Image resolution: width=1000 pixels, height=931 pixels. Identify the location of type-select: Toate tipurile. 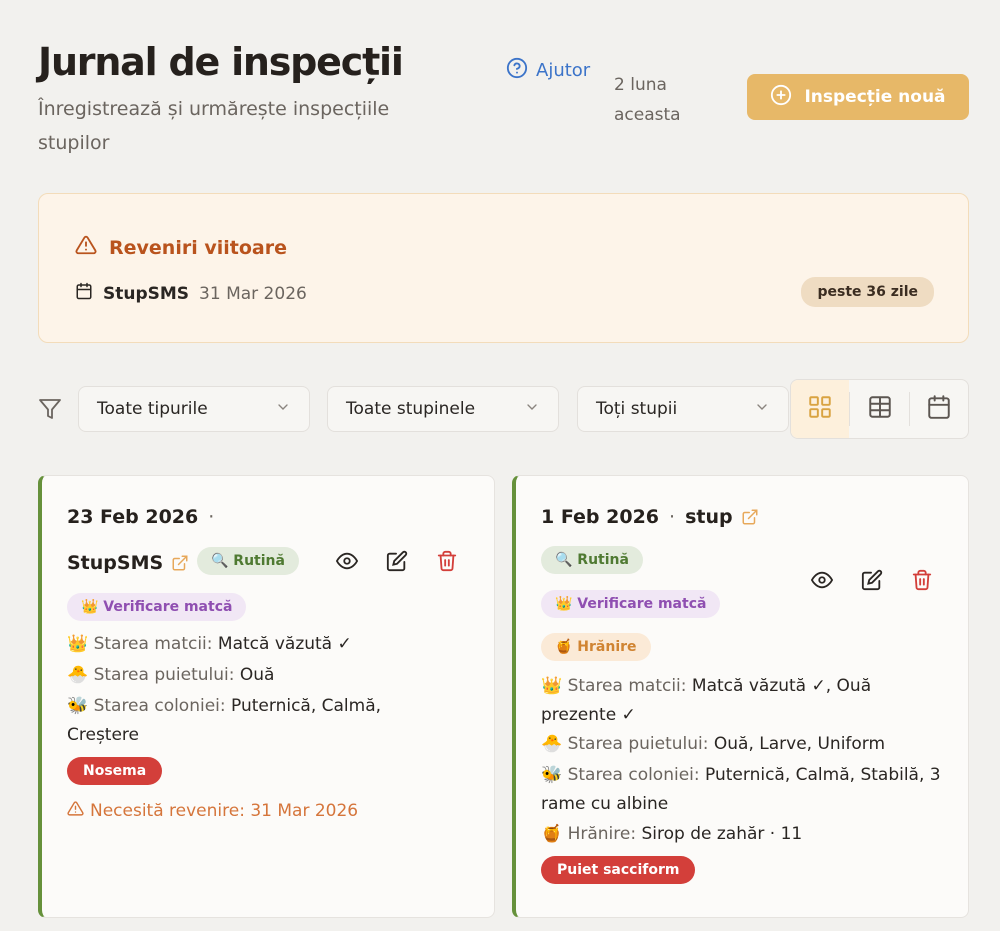
(194, 409).